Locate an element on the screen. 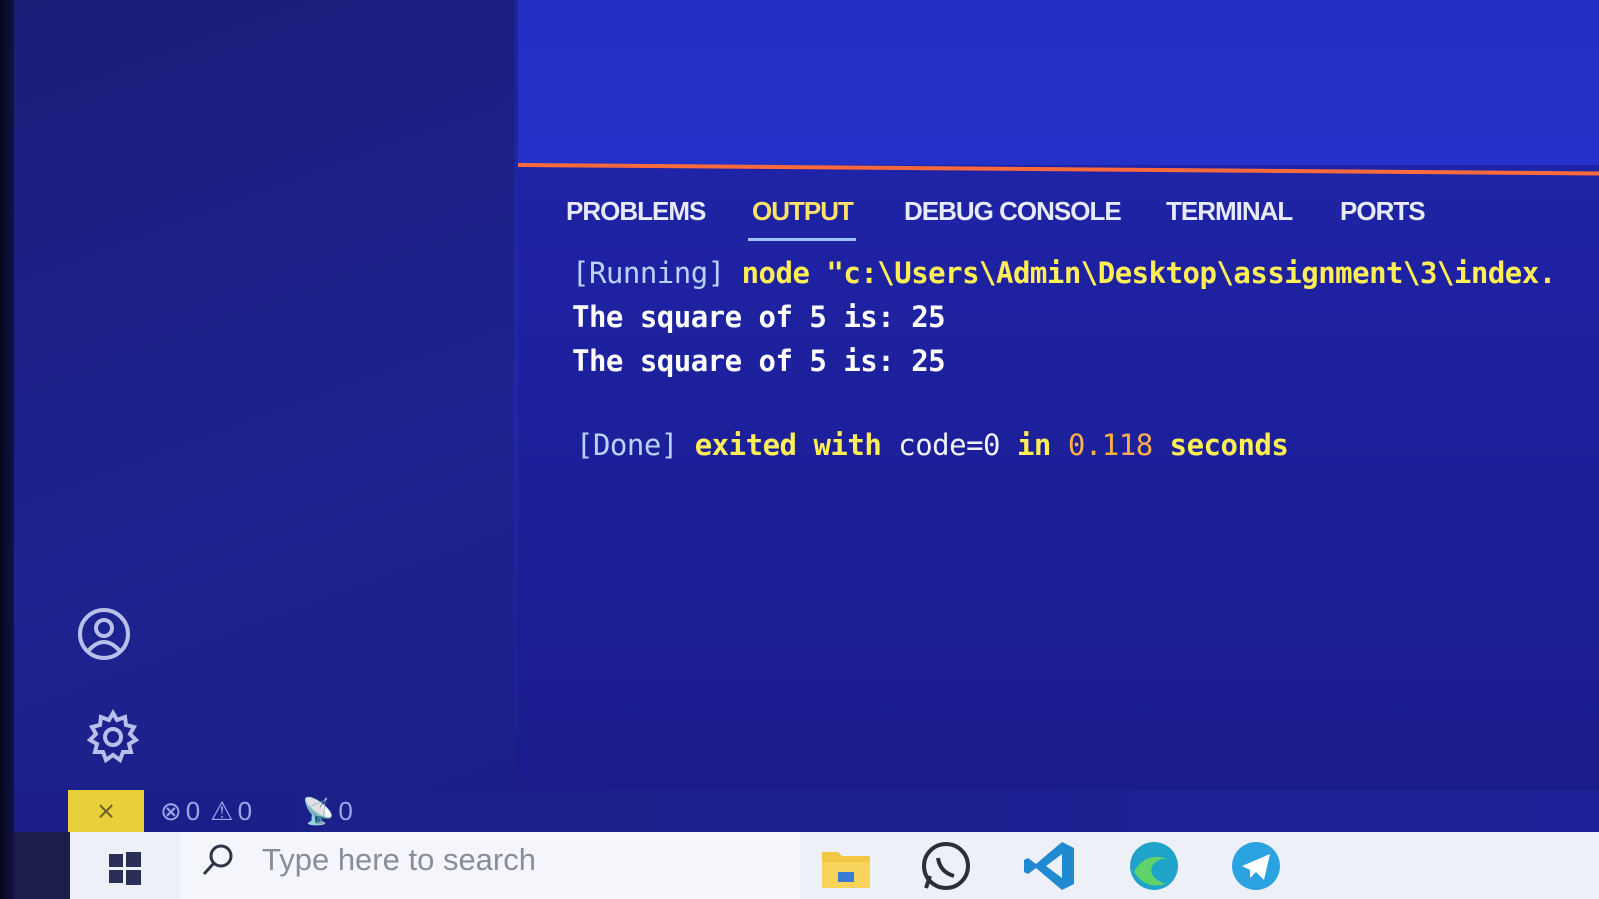 The height and width of the screenshot is (899, 1599). vscode-icon is located at coordinates (1050, 866).